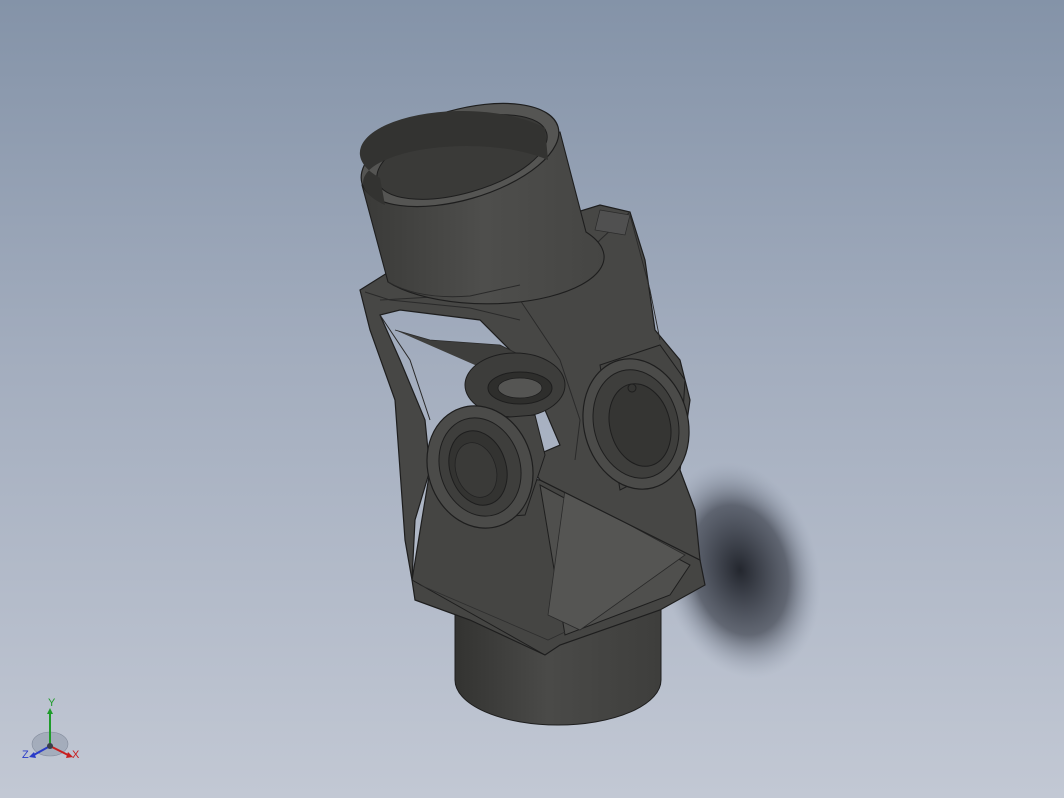 Image resolution: width=1064 pixels, height=798 pixels. I want to click on triad-label-z: Z, so click(25, 755).